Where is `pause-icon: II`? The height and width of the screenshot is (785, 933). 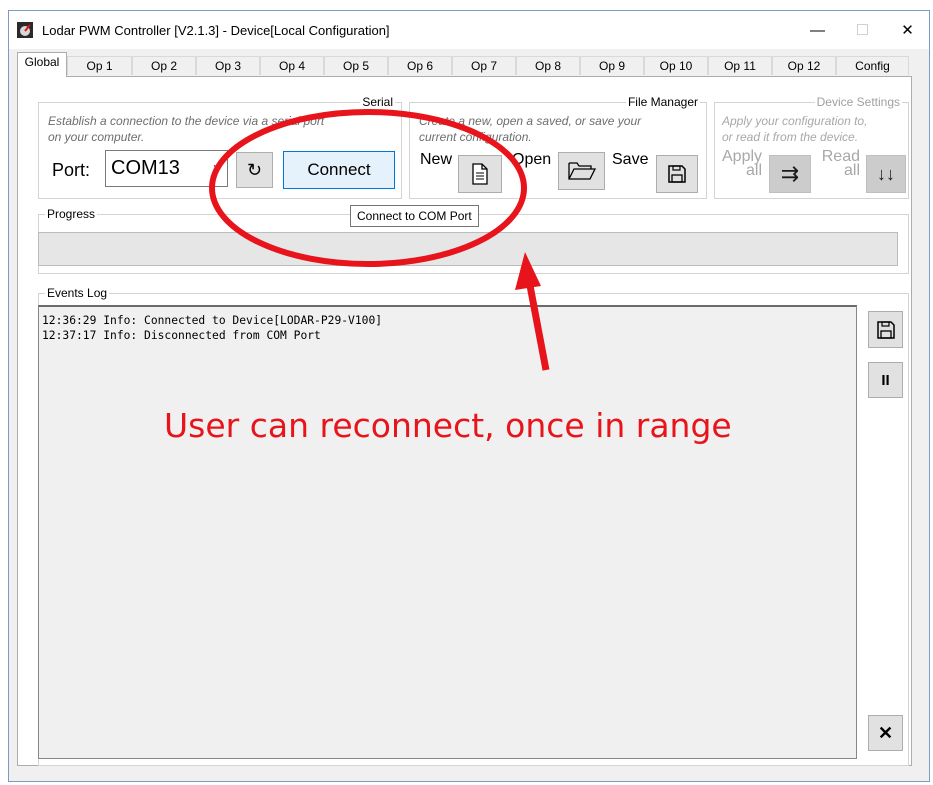
pause-icon: II is located at coordinates (885, 380).